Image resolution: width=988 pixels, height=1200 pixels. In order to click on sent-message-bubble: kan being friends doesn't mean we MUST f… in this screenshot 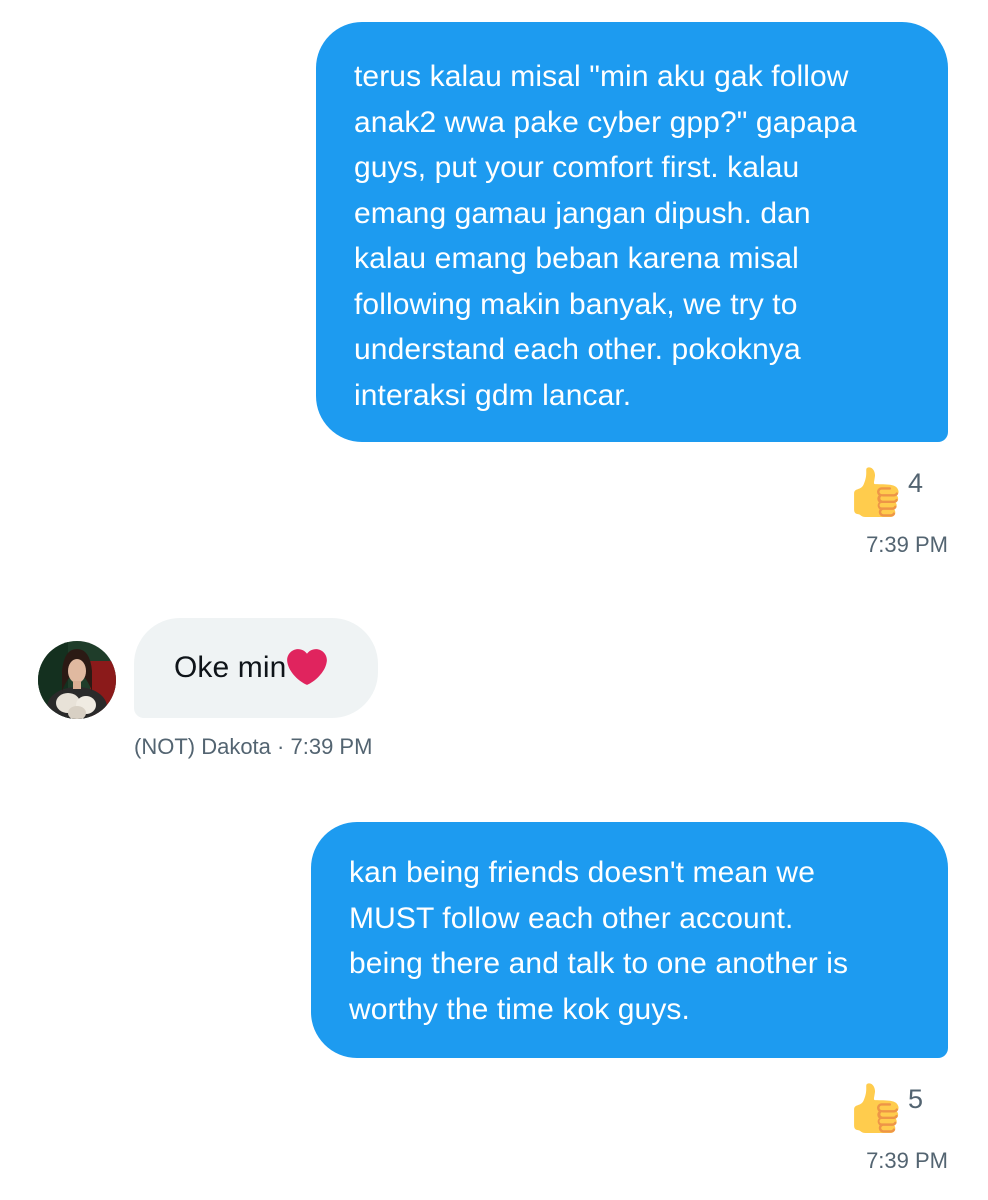, I will do `click(629, 940)`.